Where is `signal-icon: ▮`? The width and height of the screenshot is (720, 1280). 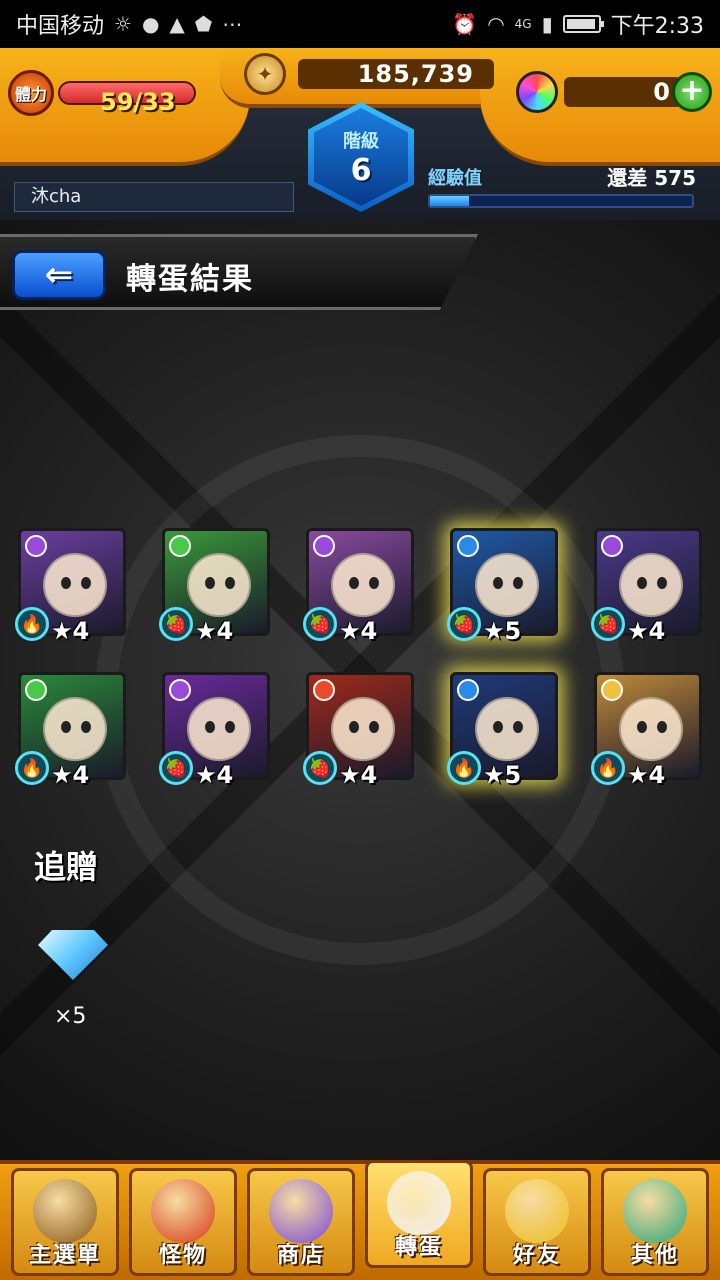 signal-icon: ▮ is located at coordinates (547, 24).